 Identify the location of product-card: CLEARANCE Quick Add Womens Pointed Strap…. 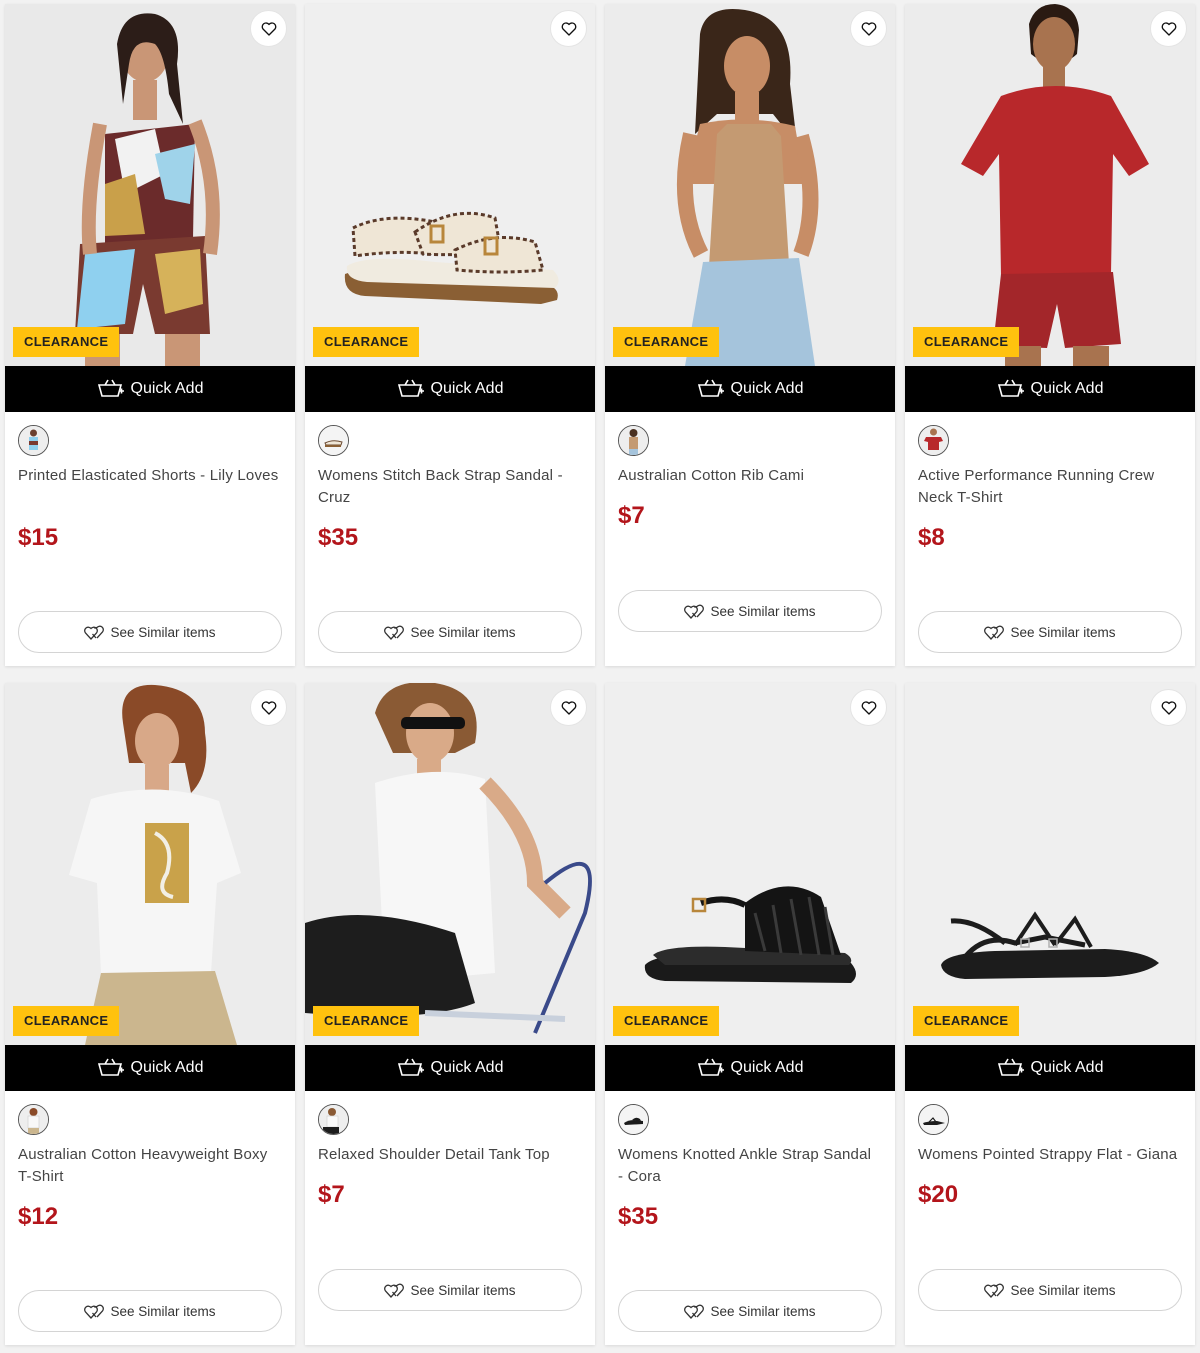
(1050, 1014).